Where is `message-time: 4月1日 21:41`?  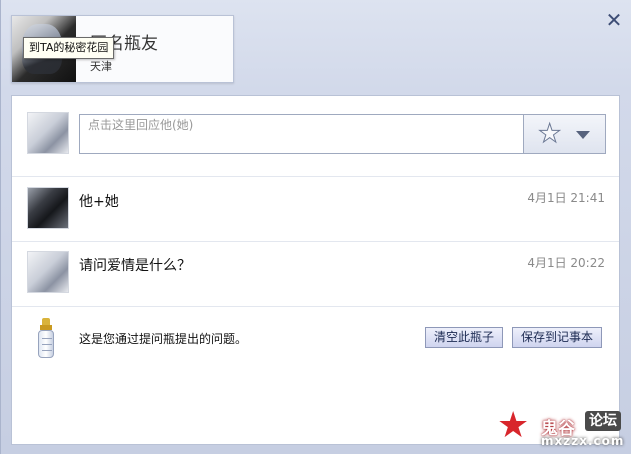 message-time: 4月1日 21:41 is located at coordinates (566, 198).